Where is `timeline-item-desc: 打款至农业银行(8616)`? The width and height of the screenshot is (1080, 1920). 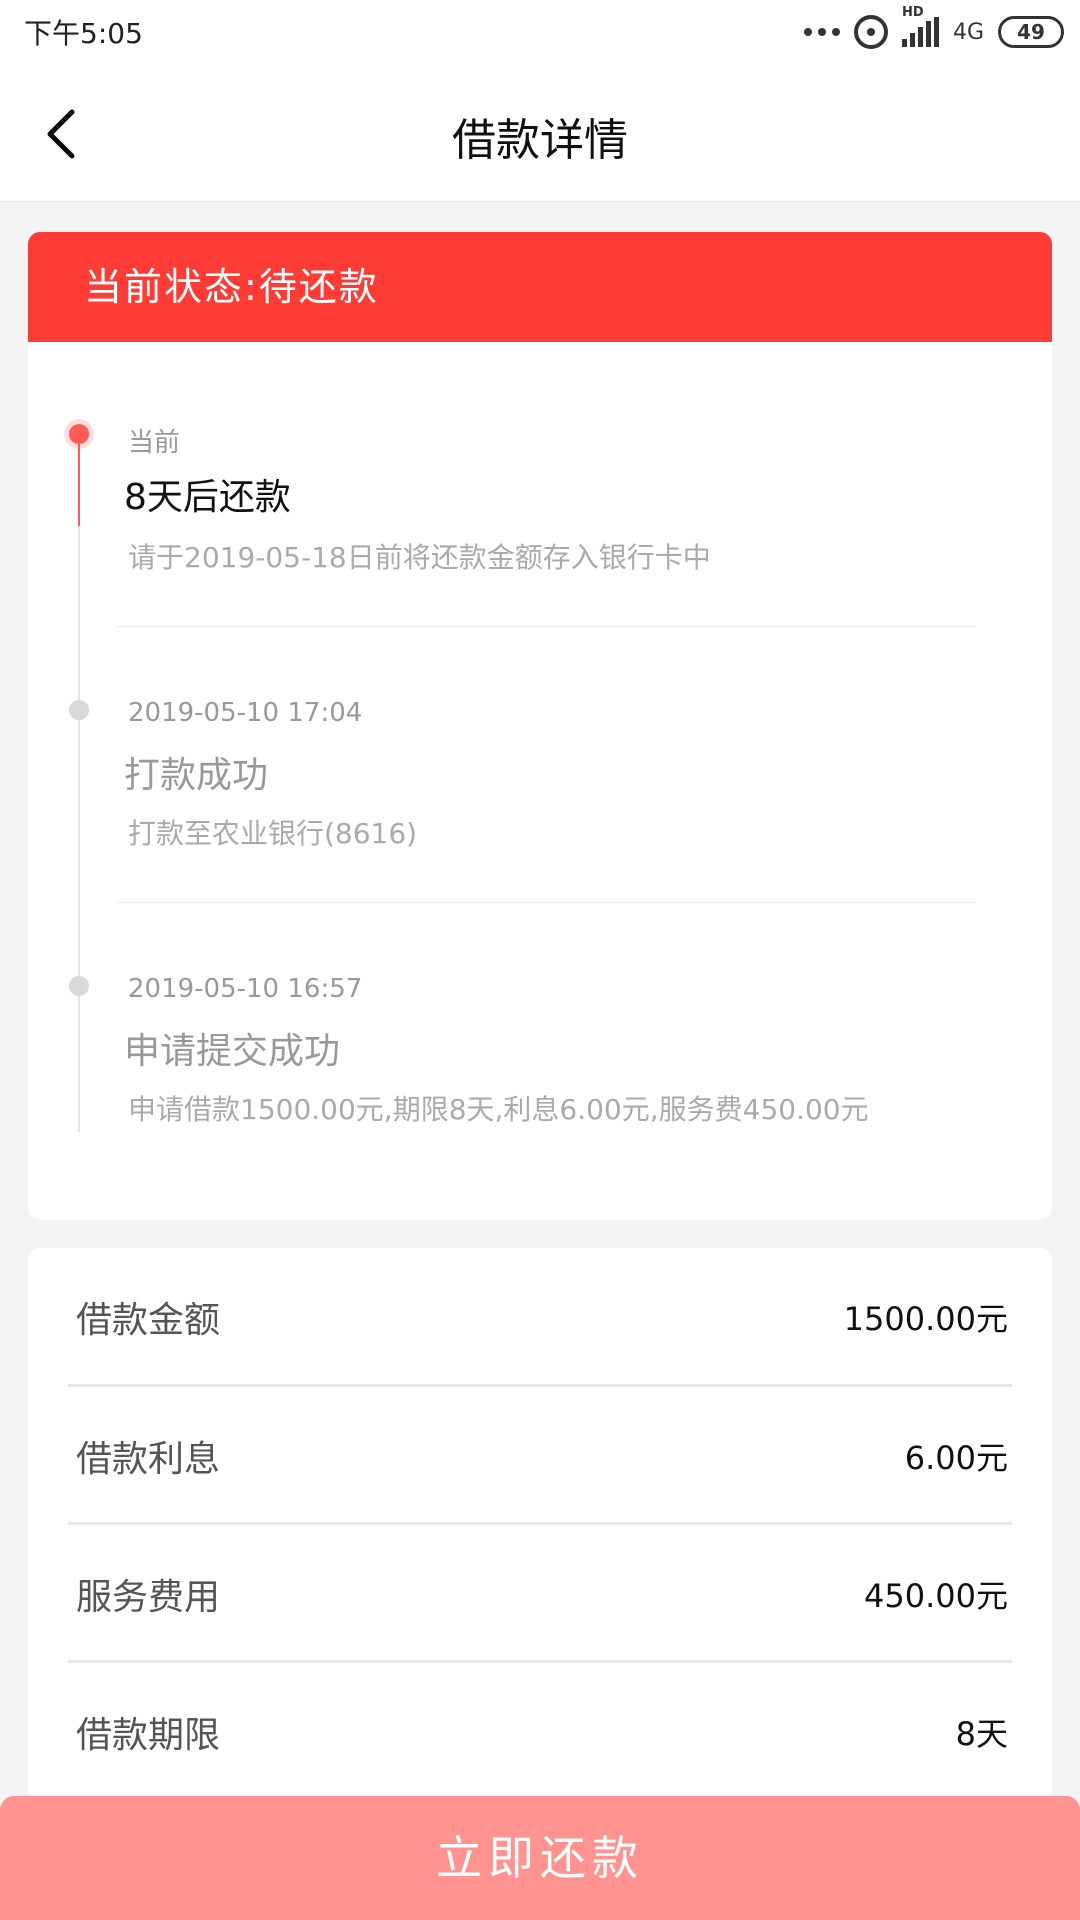 timeline-item-desc: 打款至农业银行(8616) is located at coordinates (273, 833).